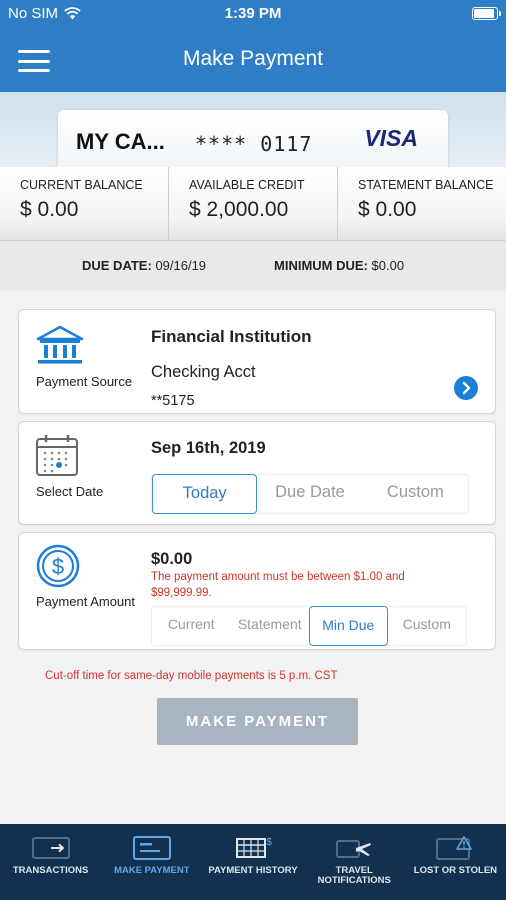 Image resolution: width=506 pixels, height=900 pixels. What do you see at coordinates (50, 848) in the screenshot?
I see `transactions-icon` at bounding box center [50, 848].